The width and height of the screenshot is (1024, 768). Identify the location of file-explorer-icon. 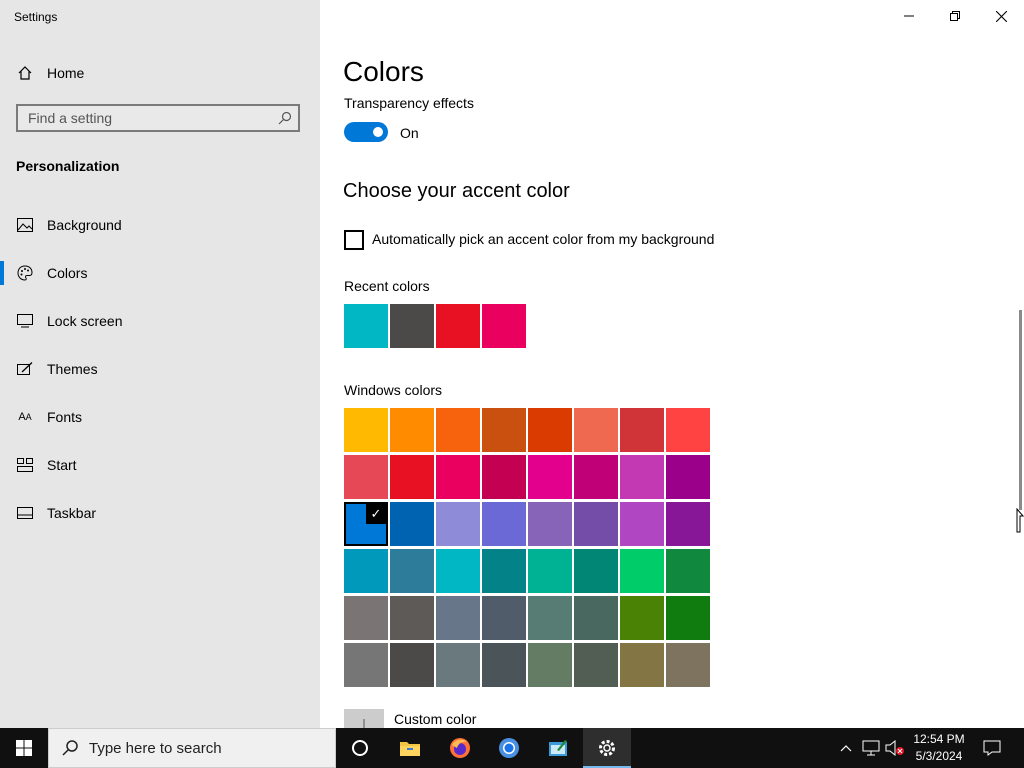
(410, 749).